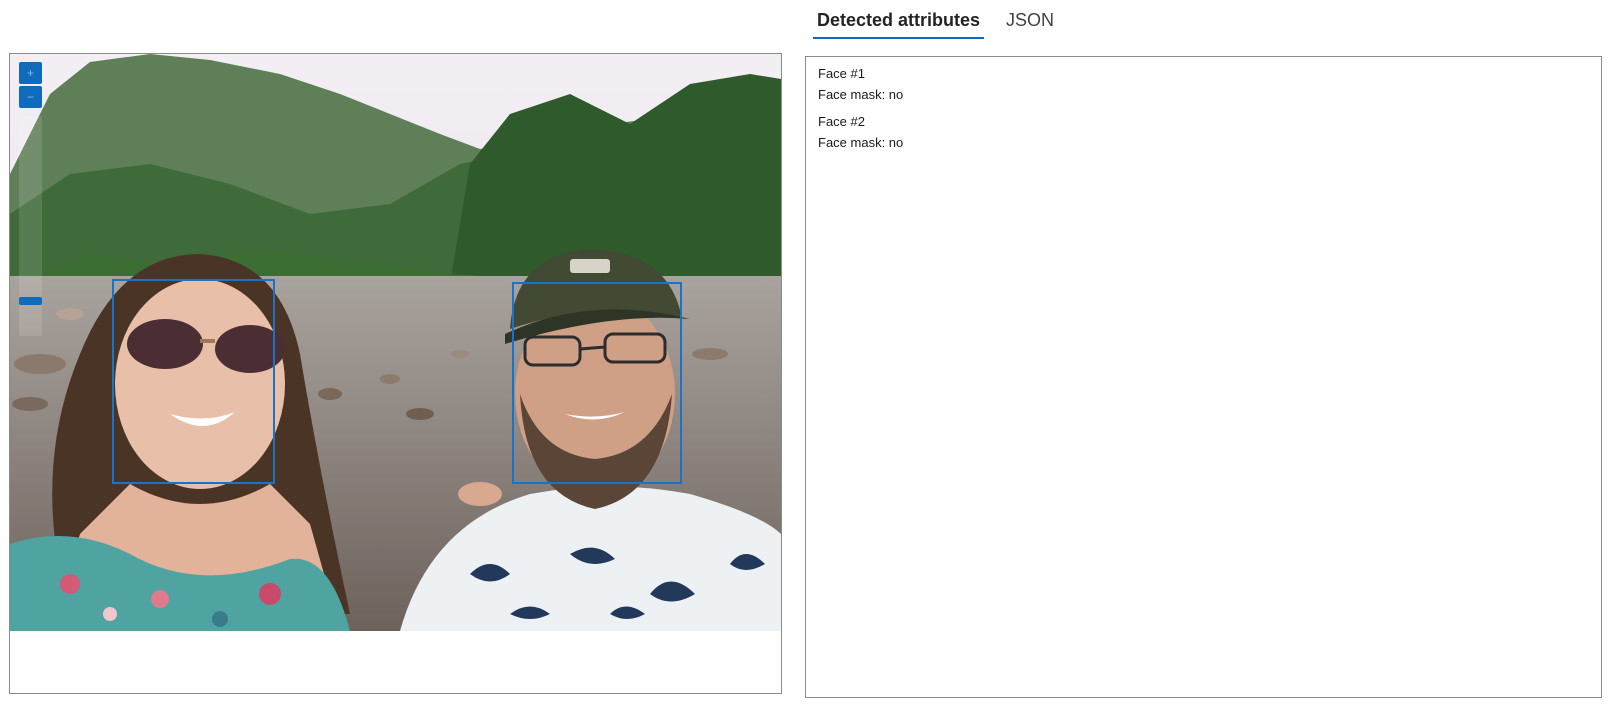  What do you see at coordinates (1030, 20) in the screenshot?
I see `tab-json: JSON` at bounding box center [1030, 20].